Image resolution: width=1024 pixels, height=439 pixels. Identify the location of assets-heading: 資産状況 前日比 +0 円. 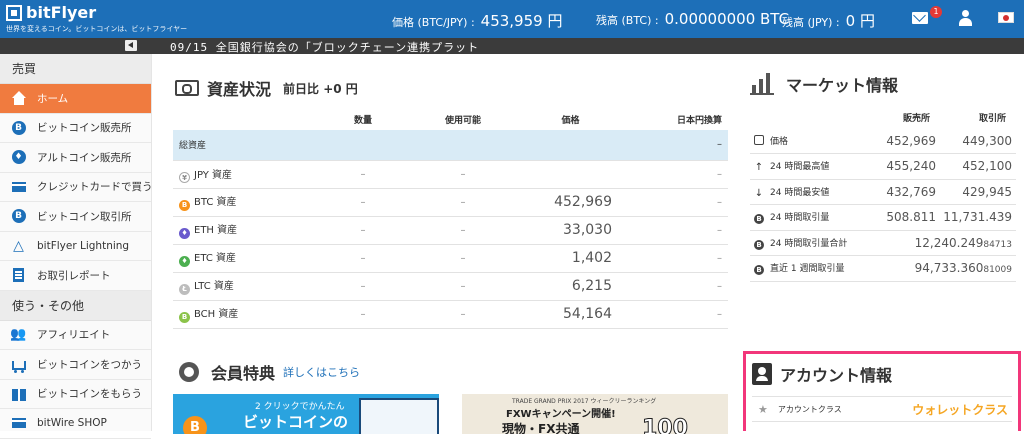
(266, 88).